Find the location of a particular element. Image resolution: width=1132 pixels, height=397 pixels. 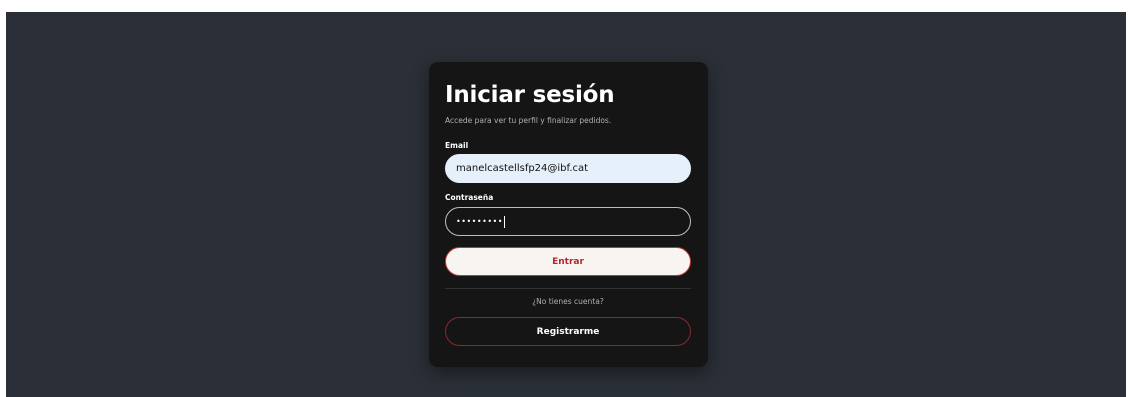

no-account-prompt: ¿No tienes cuenta? is located at coordinates (568, 301).